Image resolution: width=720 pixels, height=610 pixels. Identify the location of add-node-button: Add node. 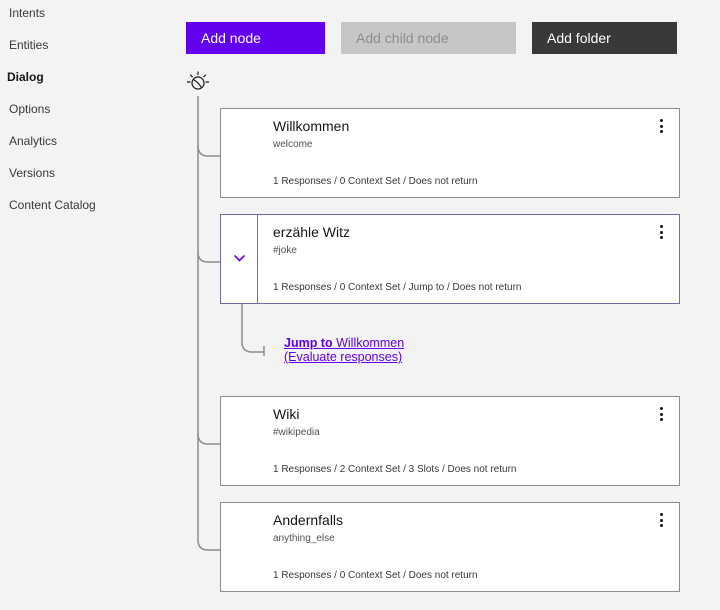
(255, 38).